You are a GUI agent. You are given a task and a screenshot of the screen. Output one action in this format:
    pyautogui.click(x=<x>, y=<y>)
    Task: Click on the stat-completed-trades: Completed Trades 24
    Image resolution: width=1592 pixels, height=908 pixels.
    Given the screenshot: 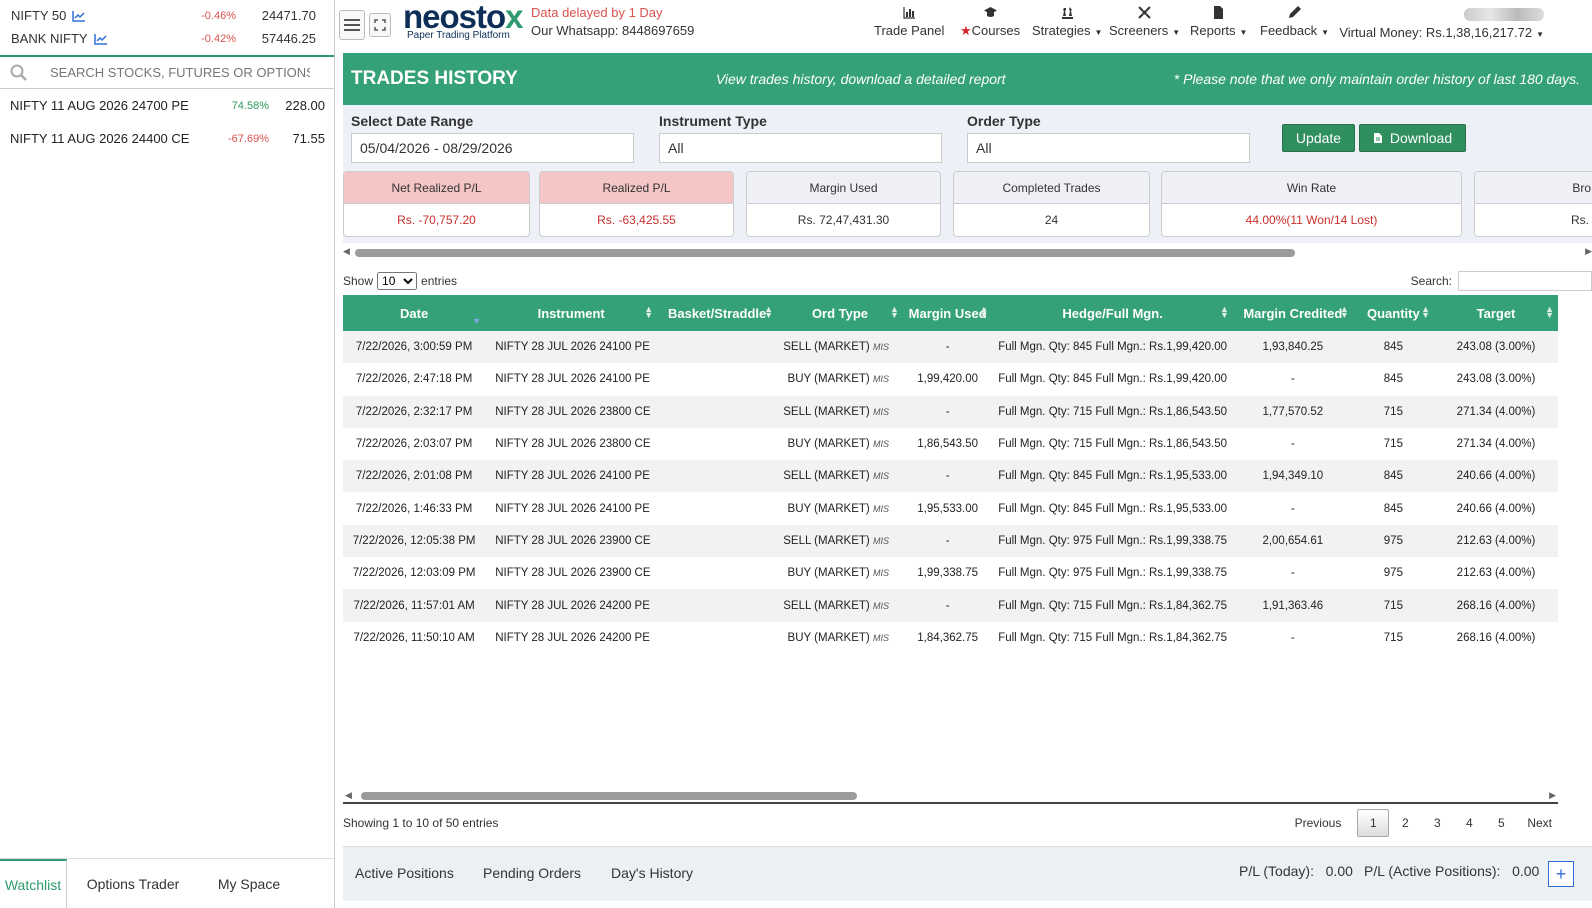 What is the action you would take?
    pyautogui.click(x=1051, y=204)
    